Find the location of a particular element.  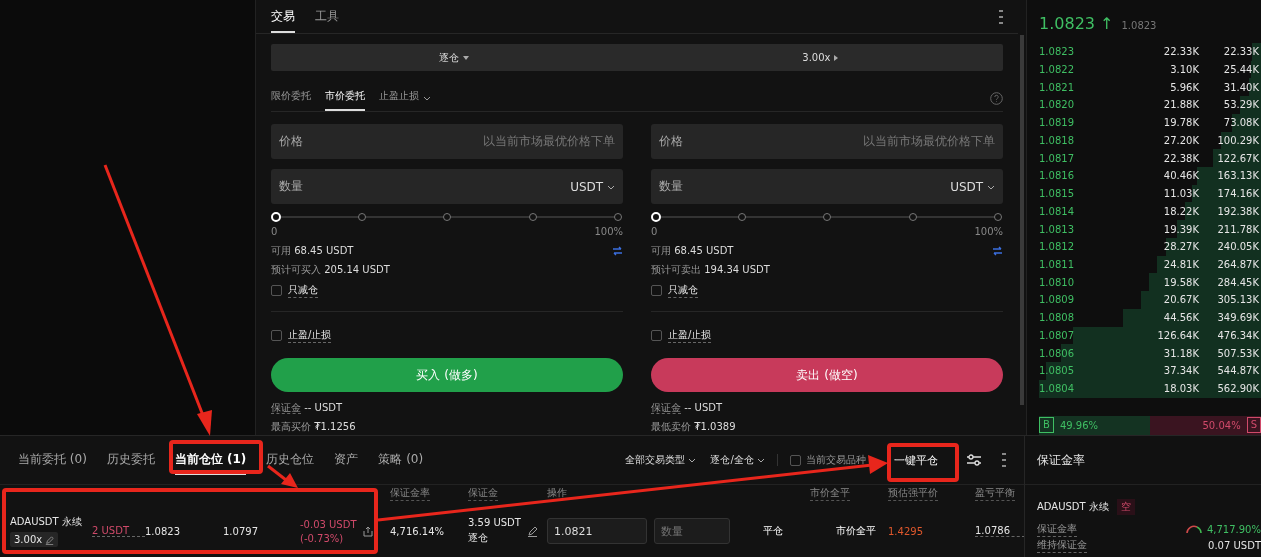

bid-row: 1.0814 18.22K 192.38K is located at coordinates (1150, 211).